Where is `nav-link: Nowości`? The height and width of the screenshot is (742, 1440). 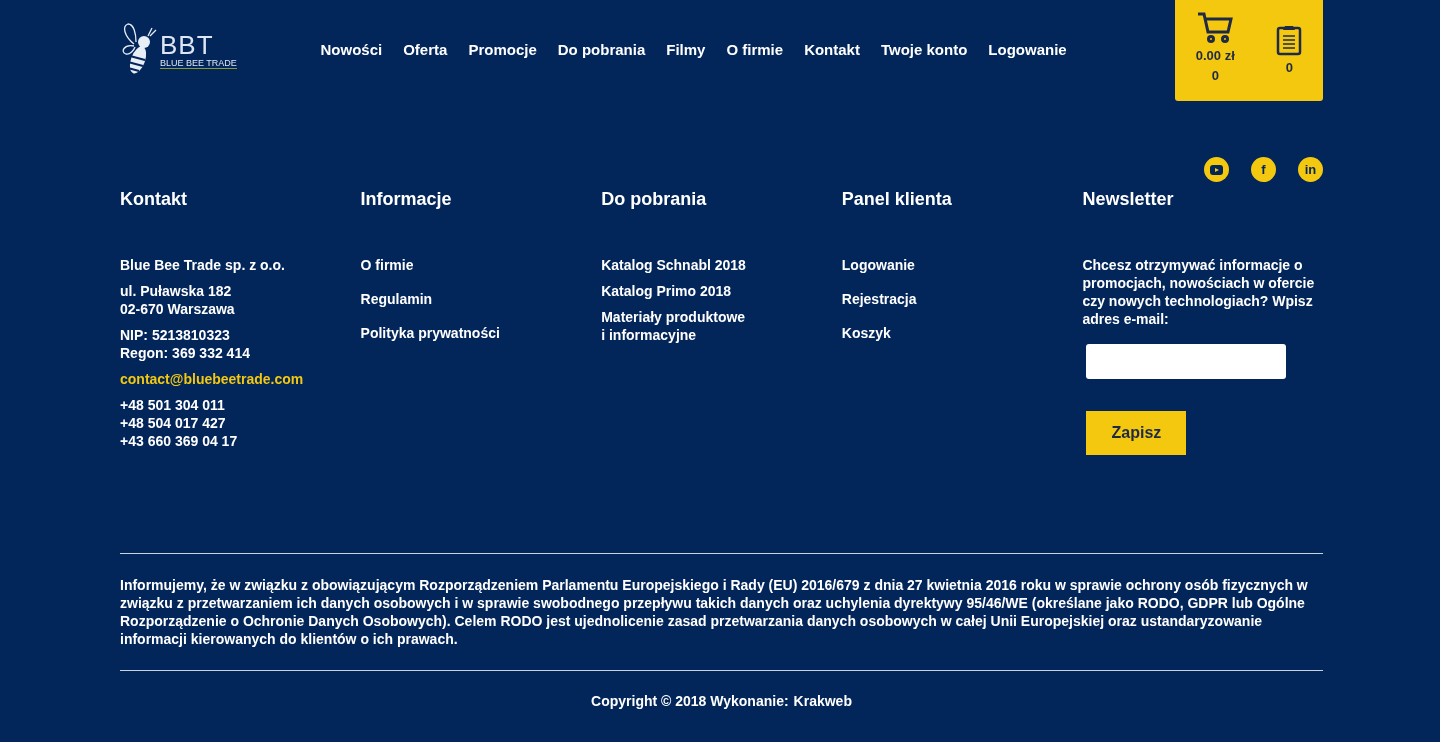
nav-link: Nowości is located at coordinates (351, 49).